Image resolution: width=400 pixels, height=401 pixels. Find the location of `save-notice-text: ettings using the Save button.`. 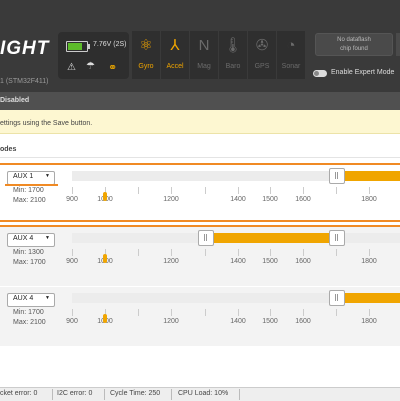

save-notice-text: ettings using the Save button. is located at coordinates (46, 123).